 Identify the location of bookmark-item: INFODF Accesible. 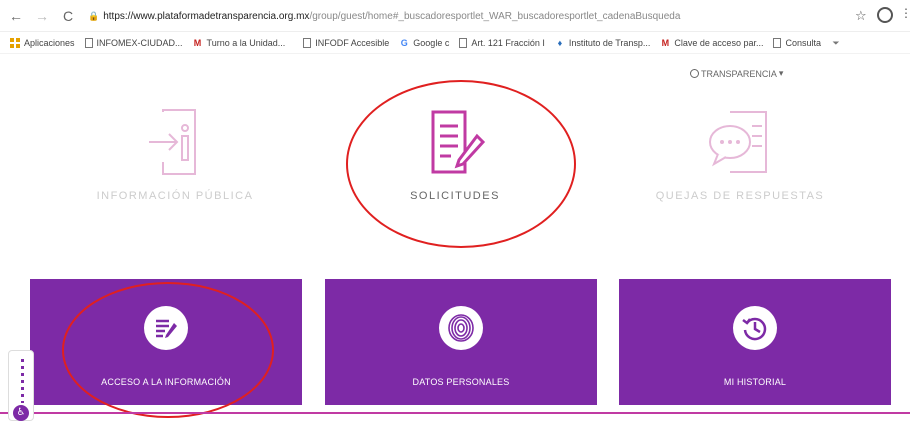
(346, 42).